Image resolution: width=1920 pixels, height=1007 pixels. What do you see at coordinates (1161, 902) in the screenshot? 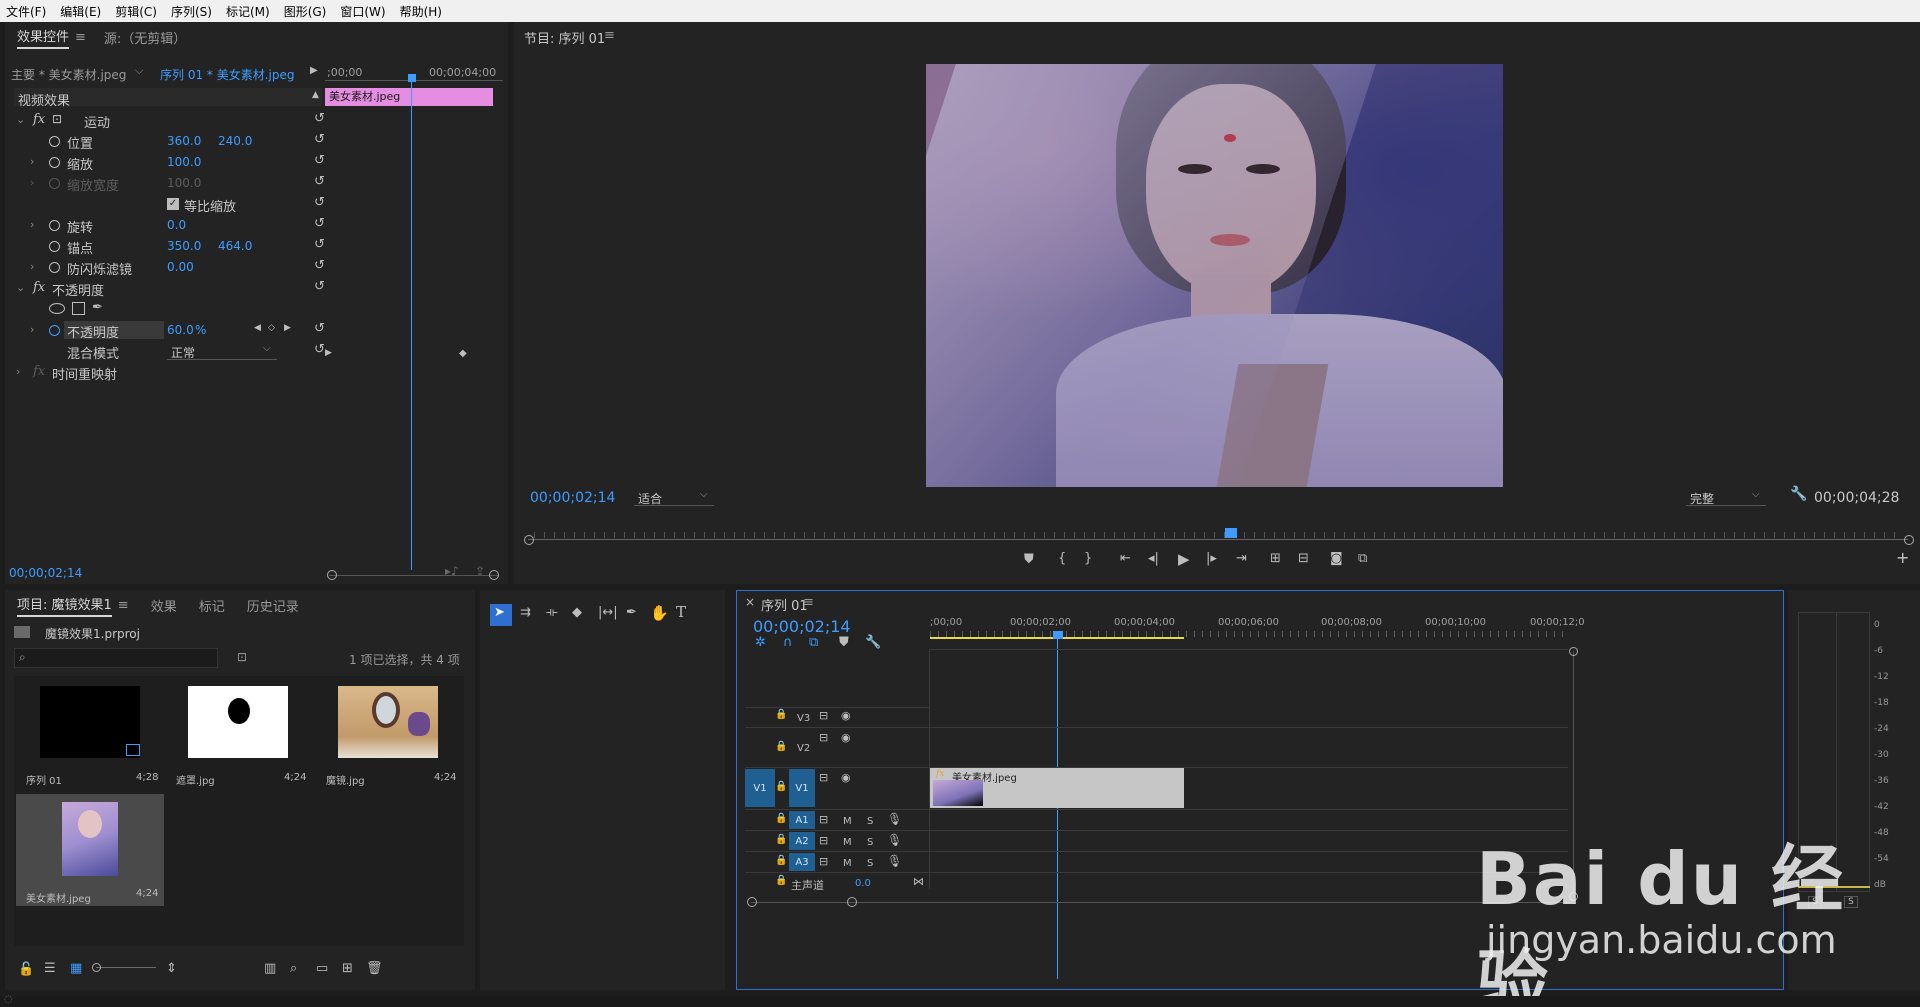
I see `timeline-hscroll-track` at bounding box center [1161, 902].